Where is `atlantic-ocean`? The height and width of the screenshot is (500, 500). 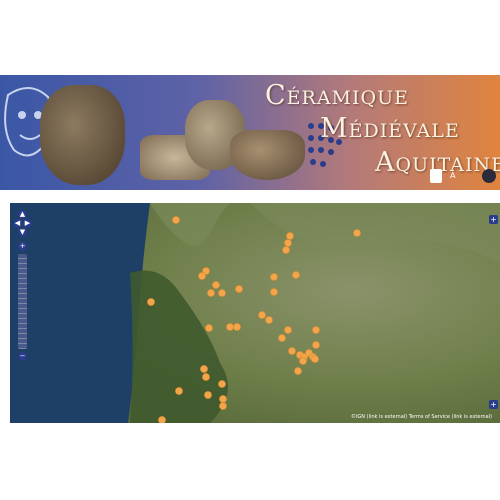
atlantic-ocean is located at coordinates (80, 313).